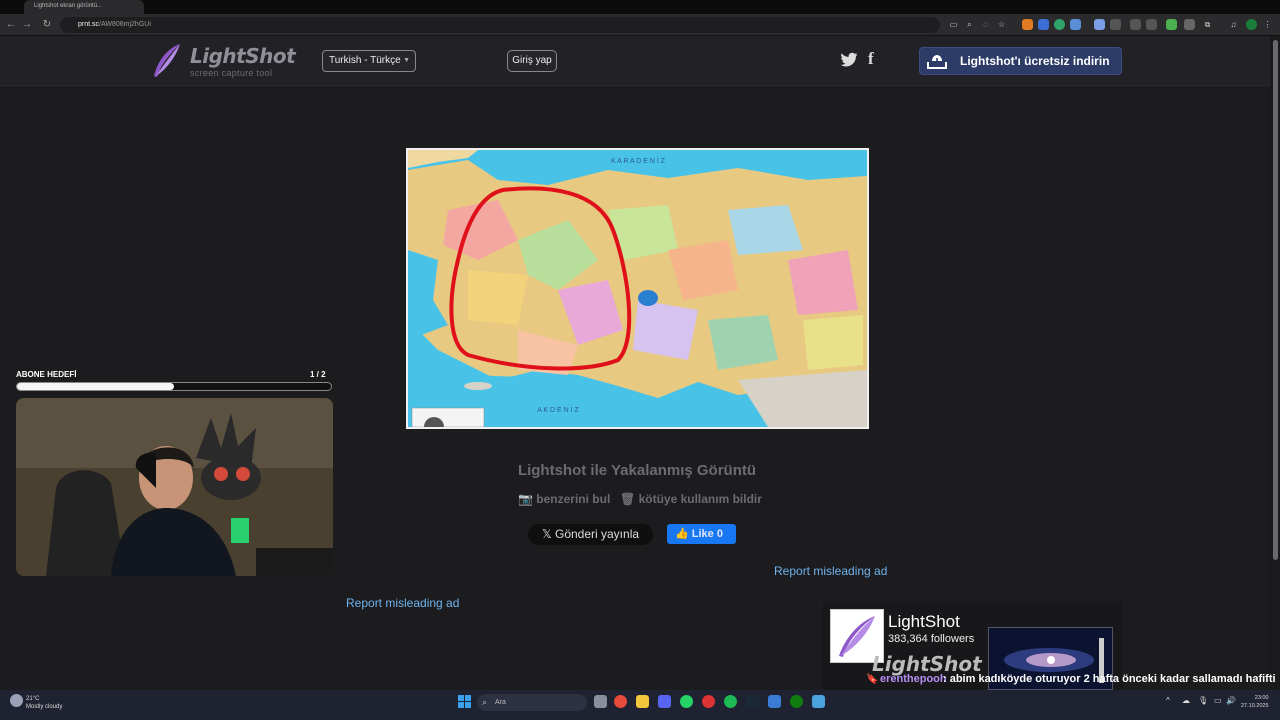 This screenshot has height=720, width=1280. What do you see at coordinates (558, 409) in the screenshot?
I see `sea-label-south: A K D E N İ Z` at bounding box center [558, 409].